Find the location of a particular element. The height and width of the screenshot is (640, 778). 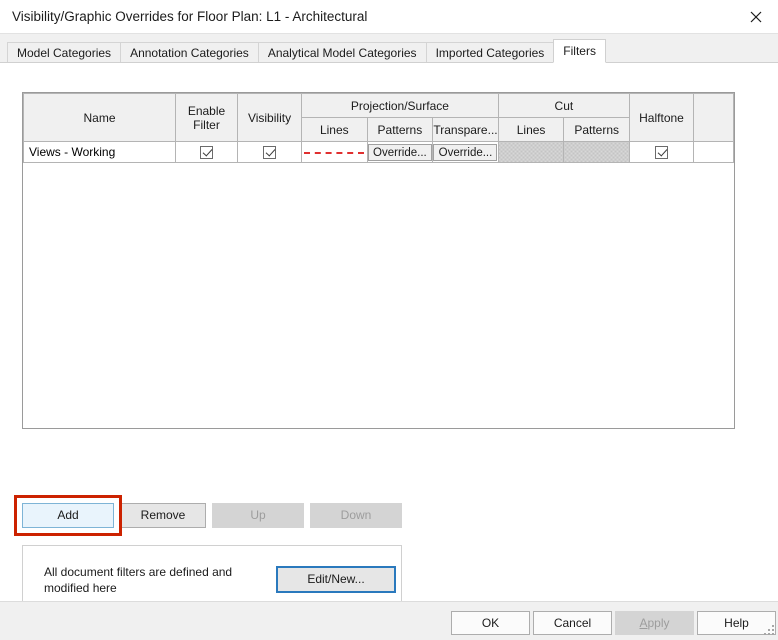

close-button is located at coordinates (756, 16).